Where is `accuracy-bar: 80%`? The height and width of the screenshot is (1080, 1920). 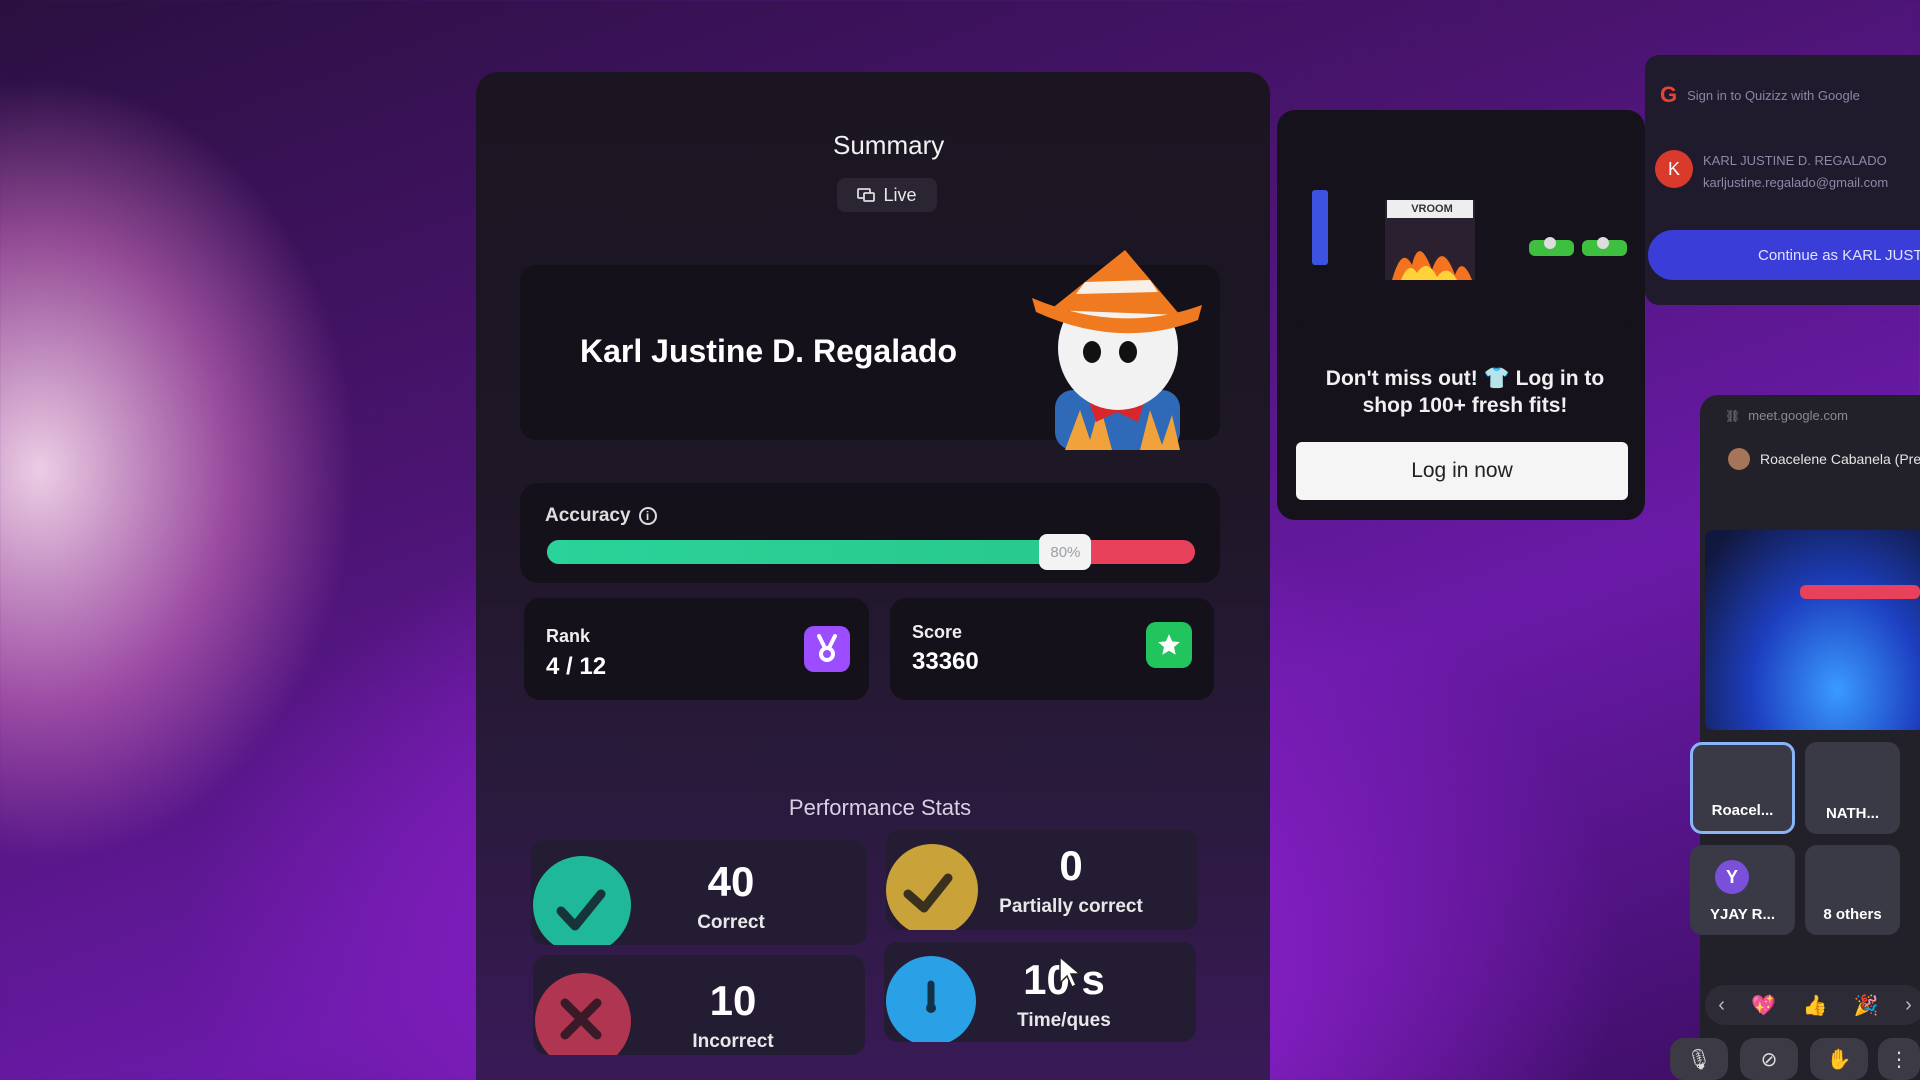 accuracy-bar: 80% is located at coordinates (871, 552).